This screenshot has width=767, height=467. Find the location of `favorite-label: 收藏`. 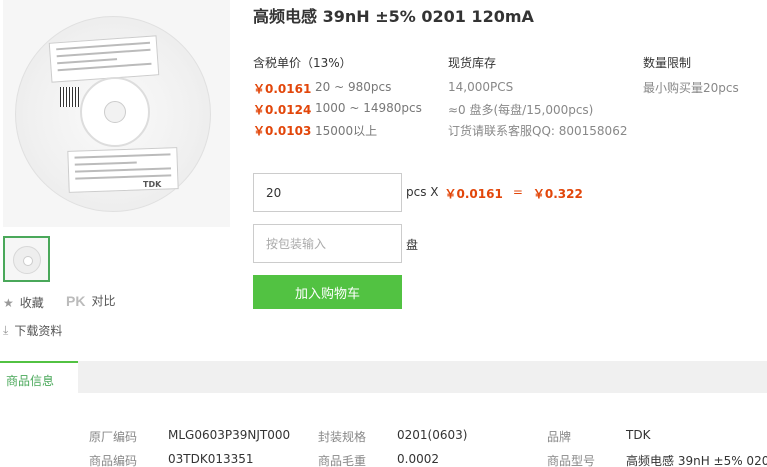

favorite-label: 收藏 is located at coordinates (31, 303).